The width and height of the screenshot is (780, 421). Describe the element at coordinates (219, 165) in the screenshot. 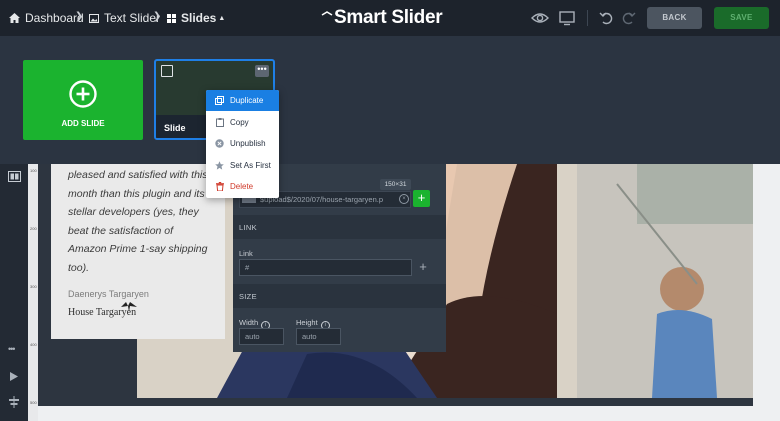

I see `star-icon` at that location.